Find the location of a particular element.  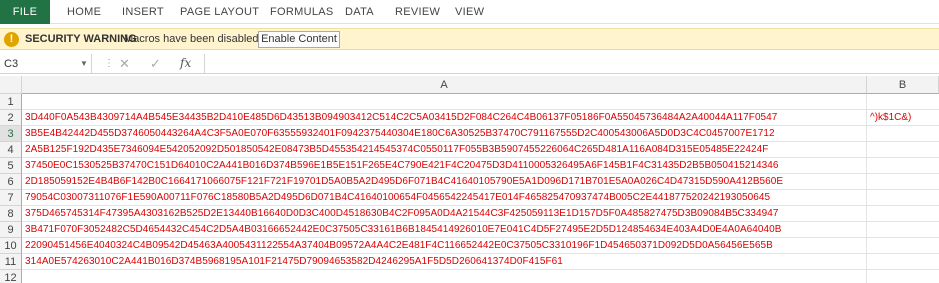

row-header: 7 is located at coordinates (11, 198).